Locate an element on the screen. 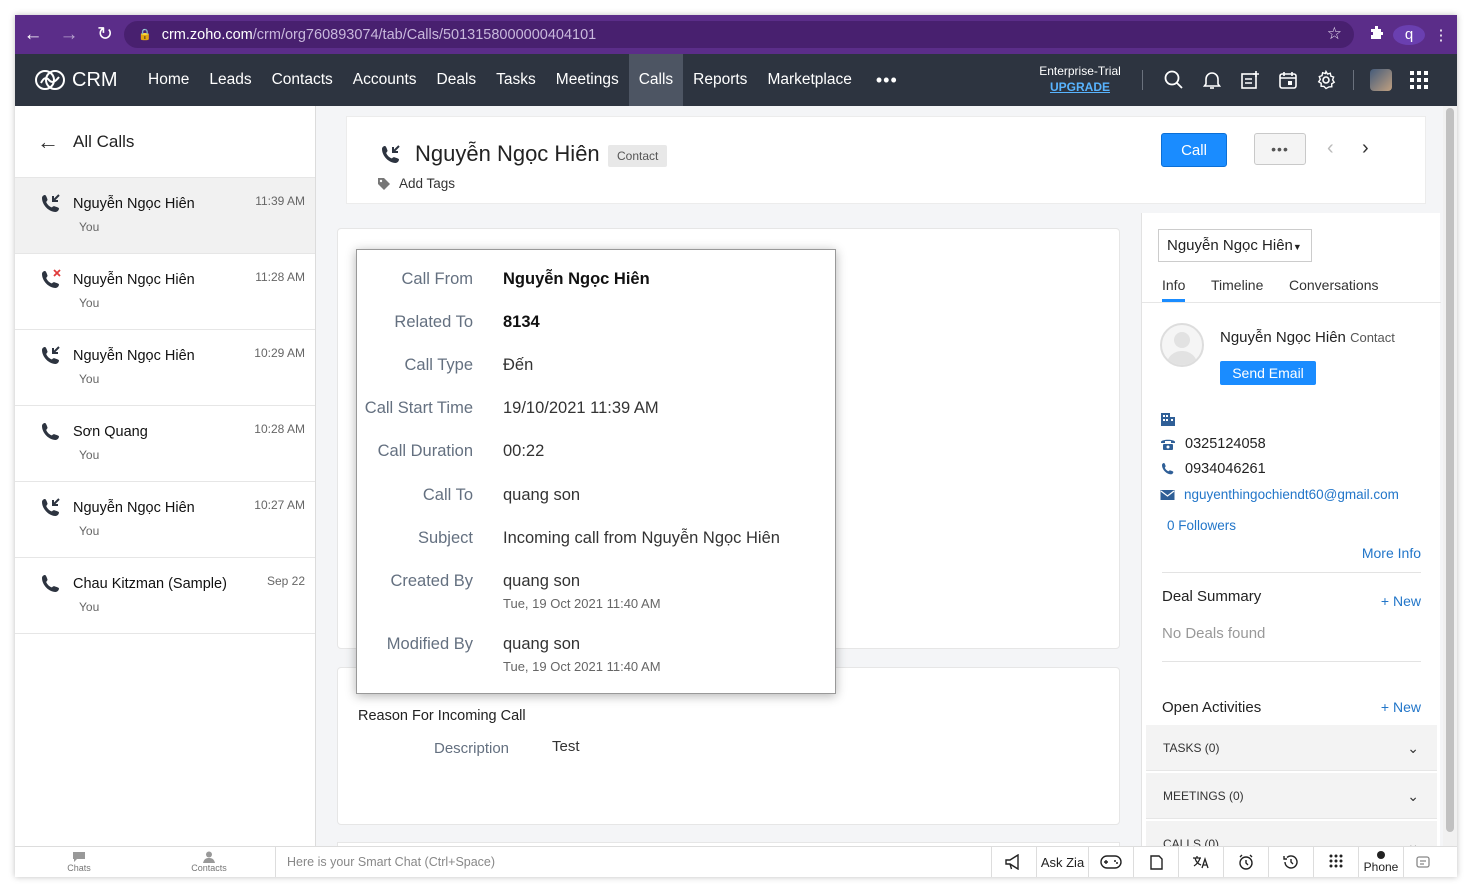  bell-icon is located at coordinates (1212, 80).